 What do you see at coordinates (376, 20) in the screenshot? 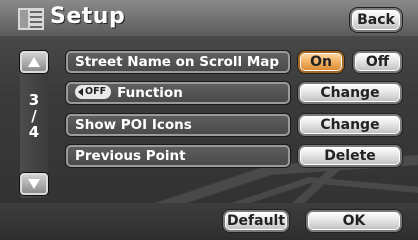
I see `back-button: Back` at bounding box center [376, 20].